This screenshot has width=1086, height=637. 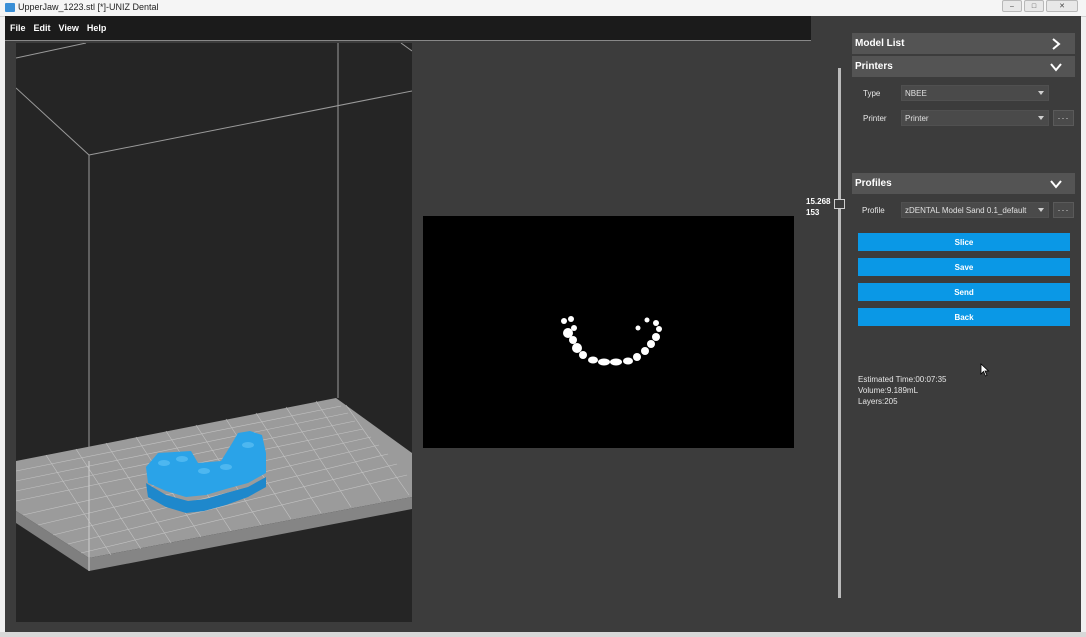 I want to click on layer-number-readout: 153, so click(x=813, y=212).